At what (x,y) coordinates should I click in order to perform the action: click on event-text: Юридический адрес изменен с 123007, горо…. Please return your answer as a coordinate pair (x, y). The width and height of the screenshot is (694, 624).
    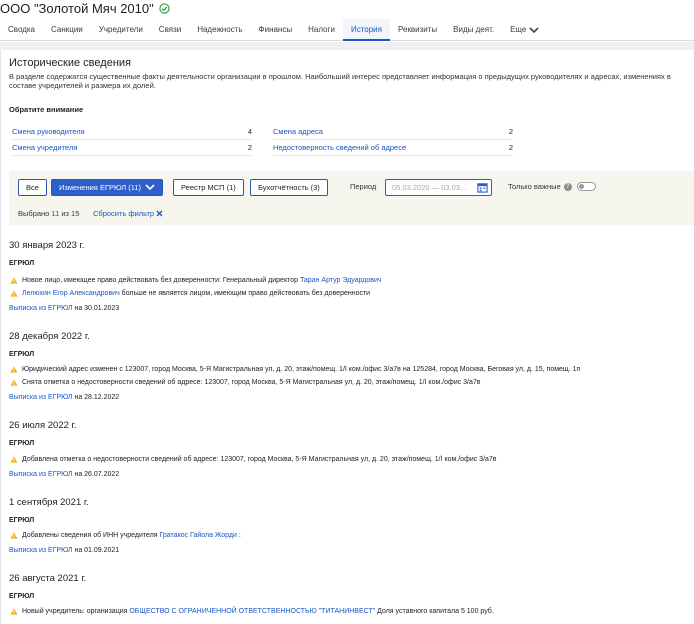
    Looking at the image, I should click on (301, 369).